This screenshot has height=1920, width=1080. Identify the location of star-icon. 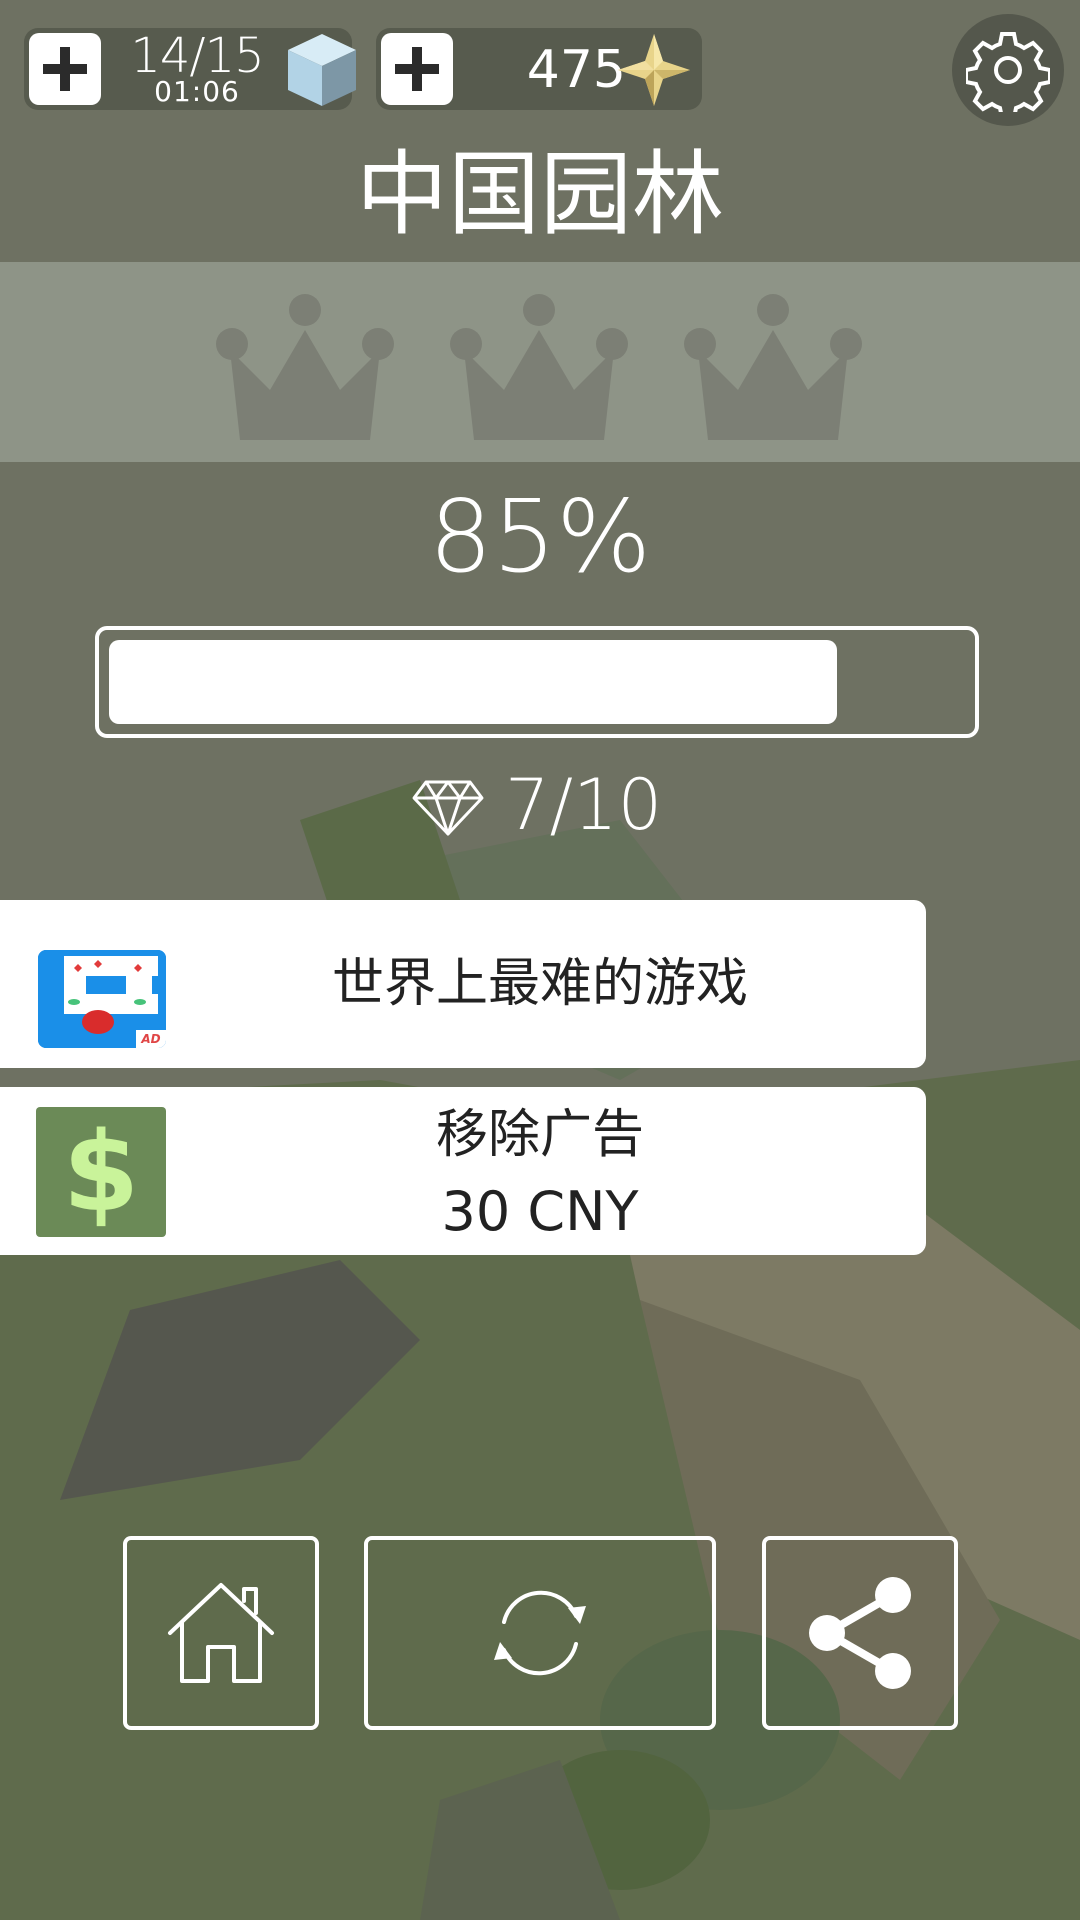
(654, 70).